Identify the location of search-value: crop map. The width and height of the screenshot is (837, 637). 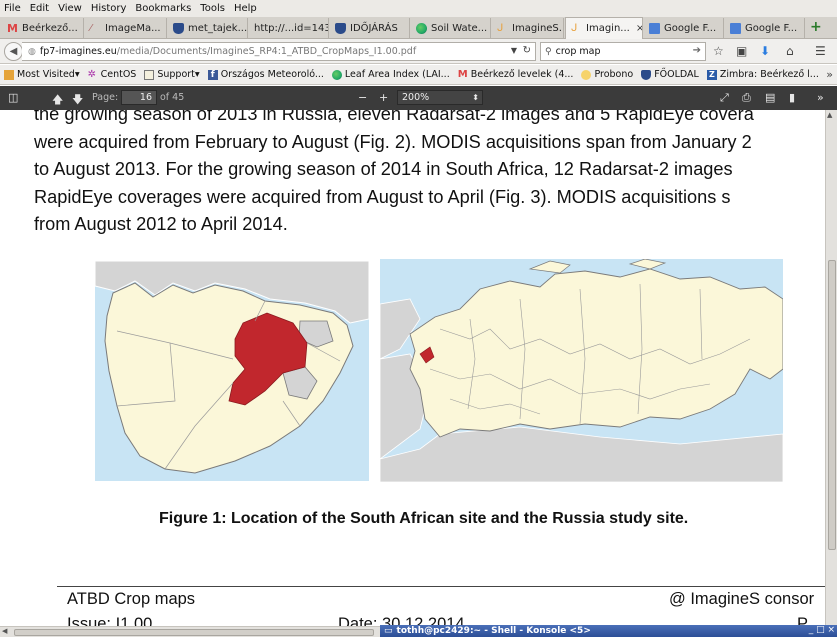
(578, 51).